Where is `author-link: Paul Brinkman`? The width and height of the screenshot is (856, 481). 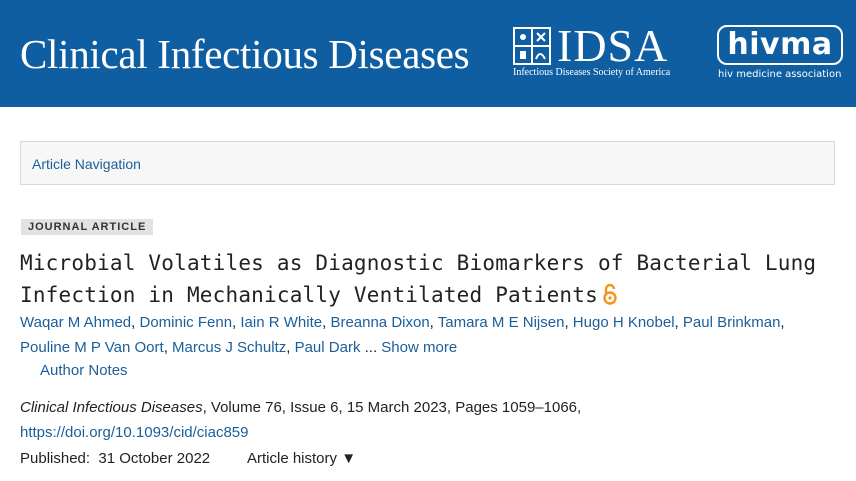 author-link: Paul Brinkman is located at coordinates (732, 322).